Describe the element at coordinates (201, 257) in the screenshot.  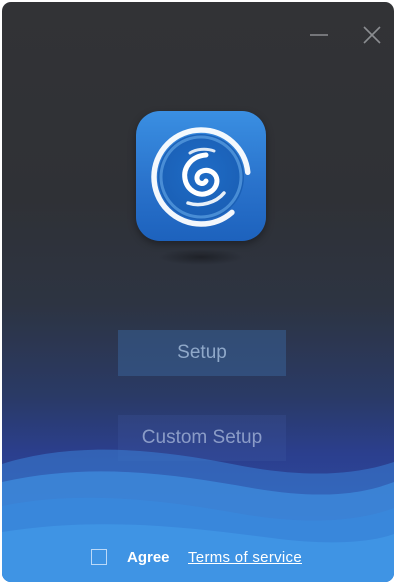
I see `logo-reflection` at that location.